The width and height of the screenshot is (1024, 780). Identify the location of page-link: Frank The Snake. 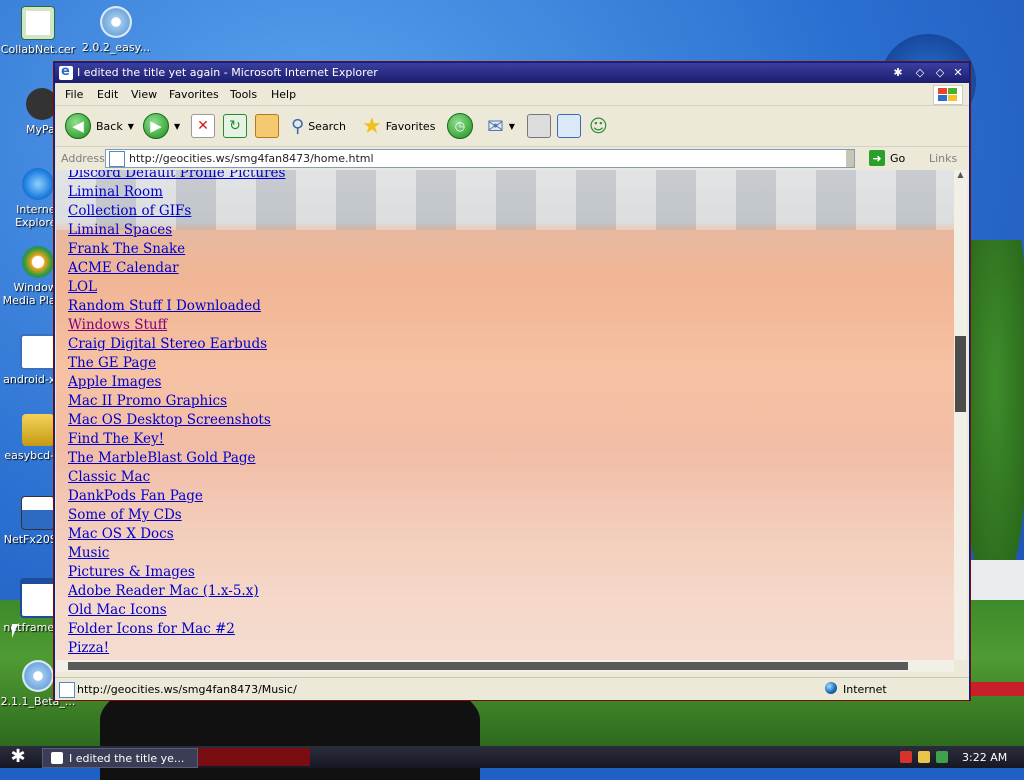
(126, 249).